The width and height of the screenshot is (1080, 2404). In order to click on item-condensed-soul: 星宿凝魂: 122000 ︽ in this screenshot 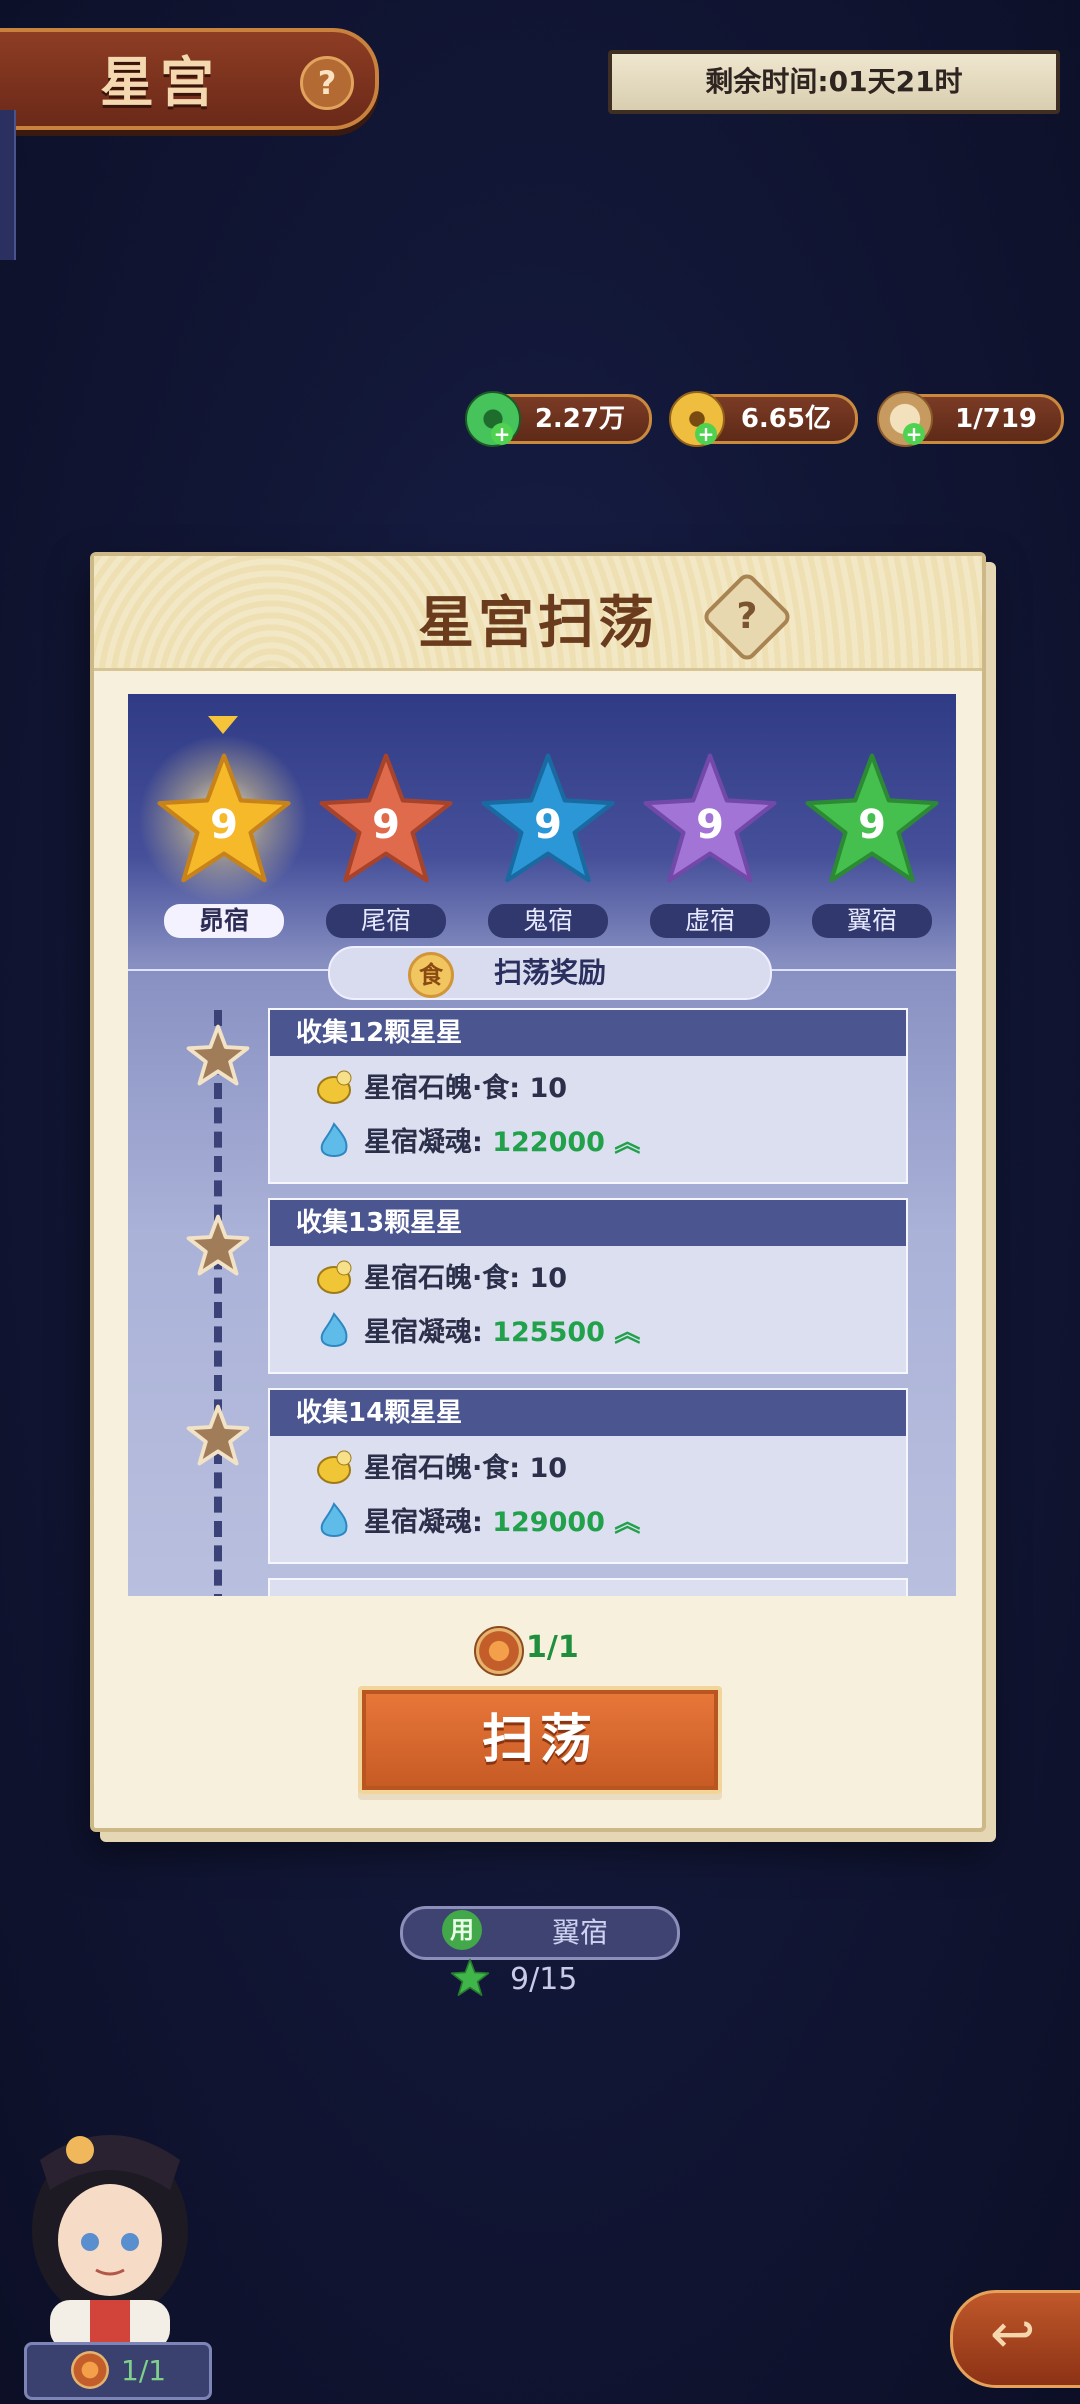, I will do `click(502, 1143)`.